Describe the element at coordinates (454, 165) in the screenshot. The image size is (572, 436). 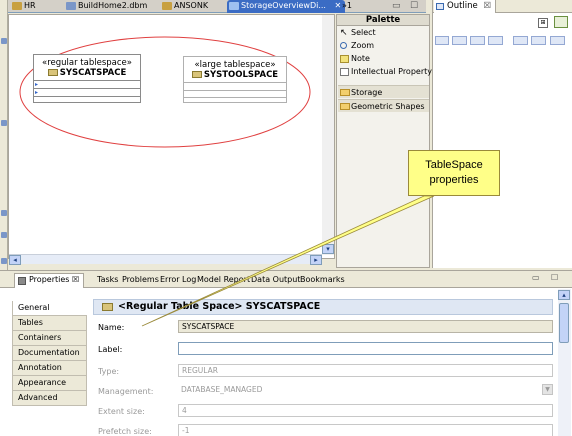
I see `callout-line-1: TableSpace` at that location.